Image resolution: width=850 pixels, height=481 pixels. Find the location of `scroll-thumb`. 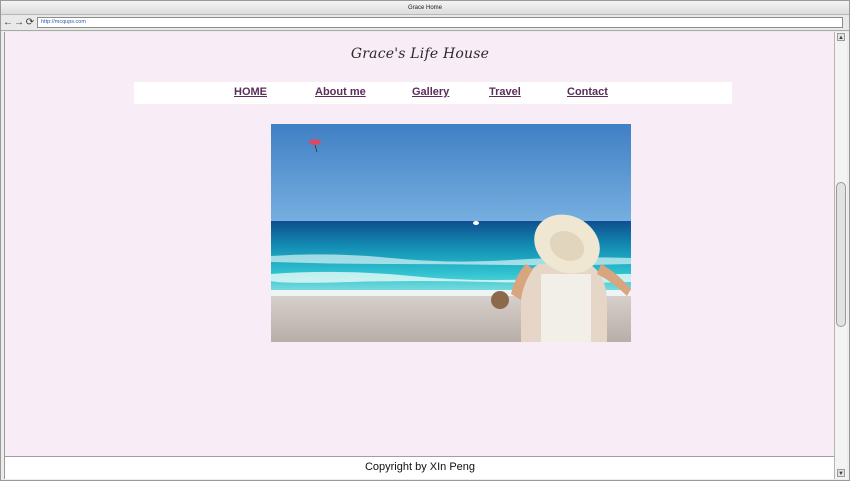

scroll-thumb is located at coordinates (841, 254).